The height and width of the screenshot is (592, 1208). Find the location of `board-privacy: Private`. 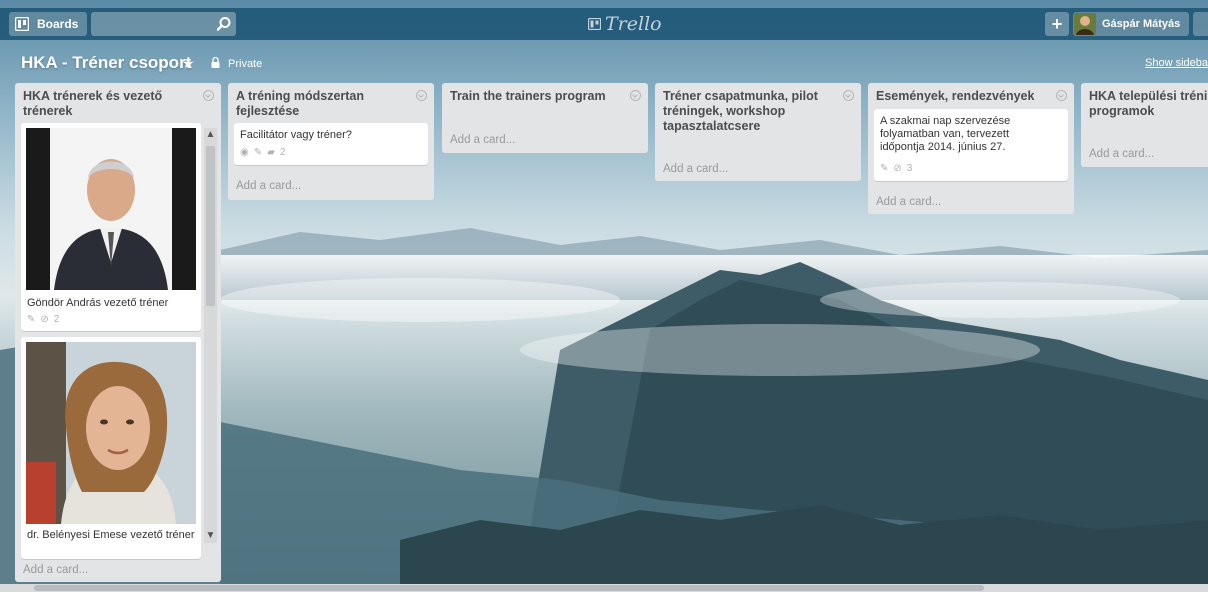

board-privacy: Private is located at coordinates (245, 64).